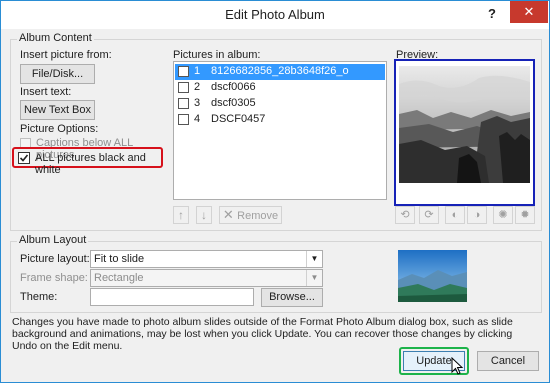 Image resolution: width=550 pixels, height=383 pixels. I want to click on title-bar: Edit Photo Album ? ✕, so click(275, 15).